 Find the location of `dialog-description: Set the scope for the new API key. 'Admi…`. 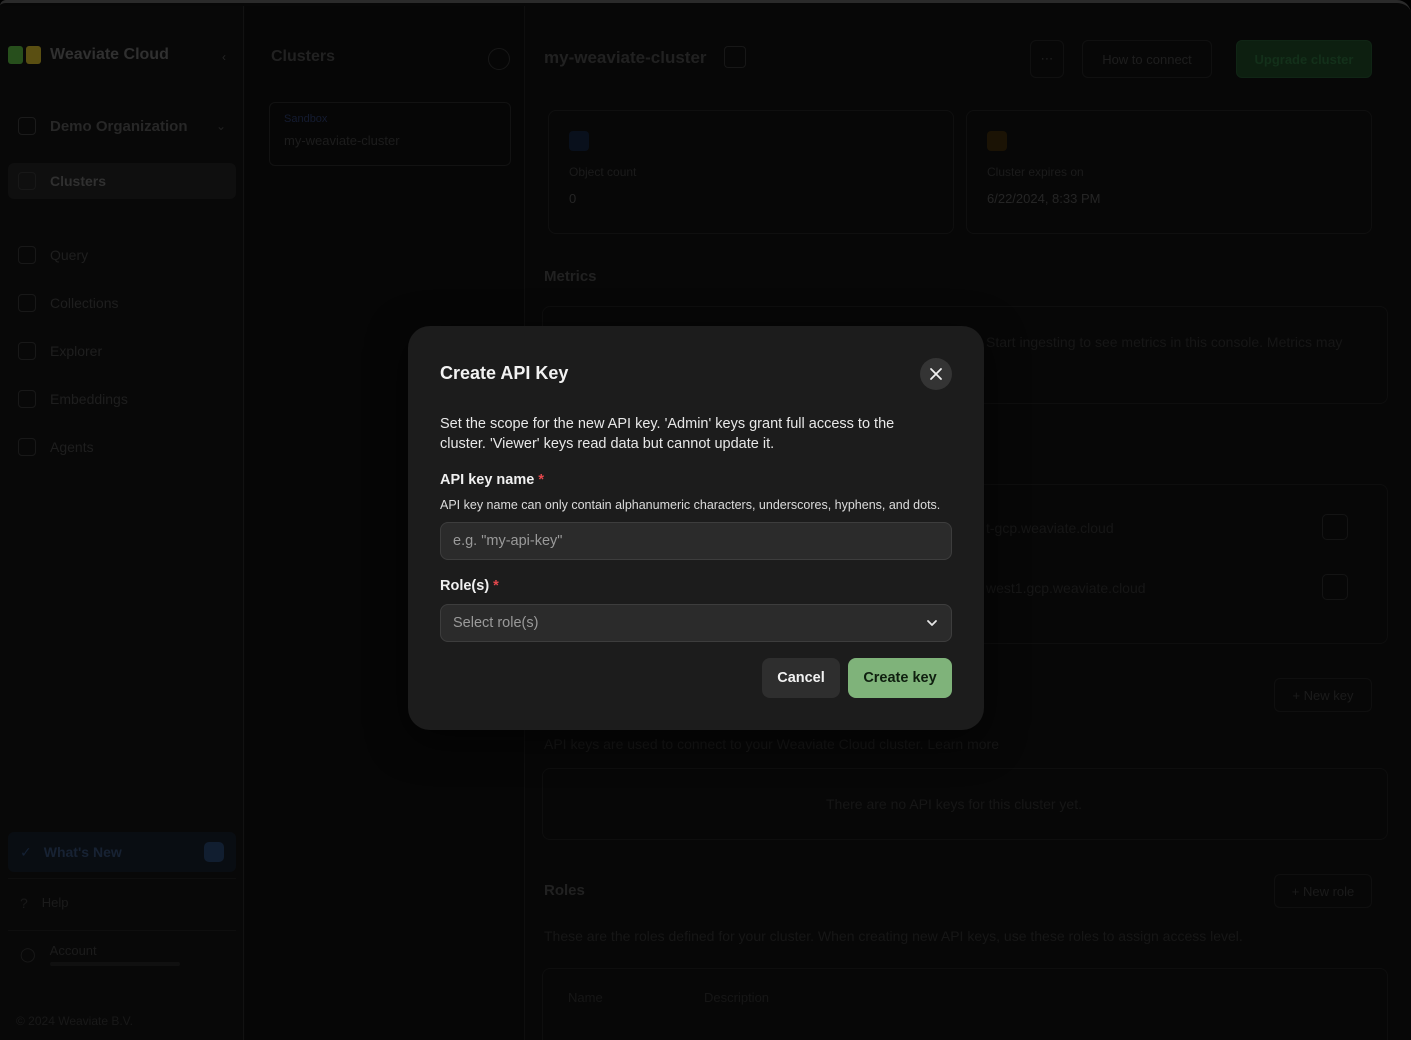

dialog-description: Set the scope for the new API key. 'Admi… is located at coordinates (667, 434).